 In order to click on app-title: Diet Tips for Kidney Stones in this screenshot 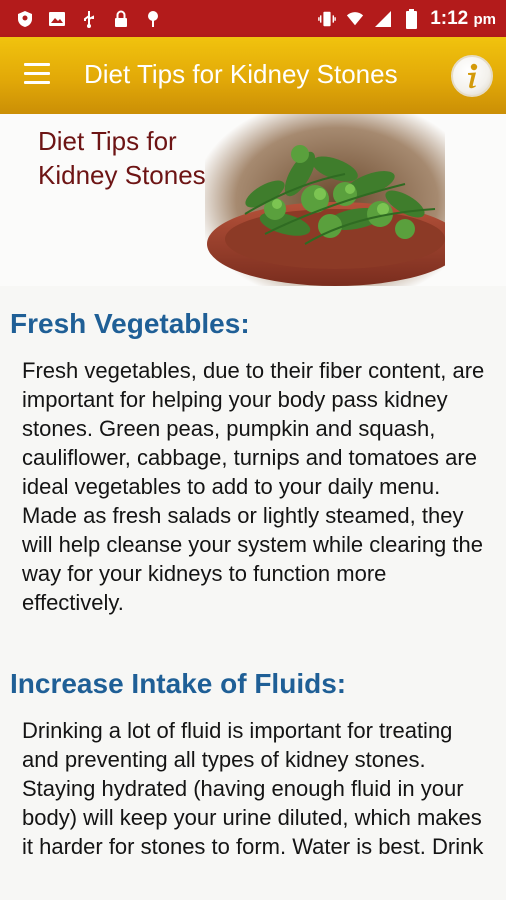, I will do `click(241, 74)`.